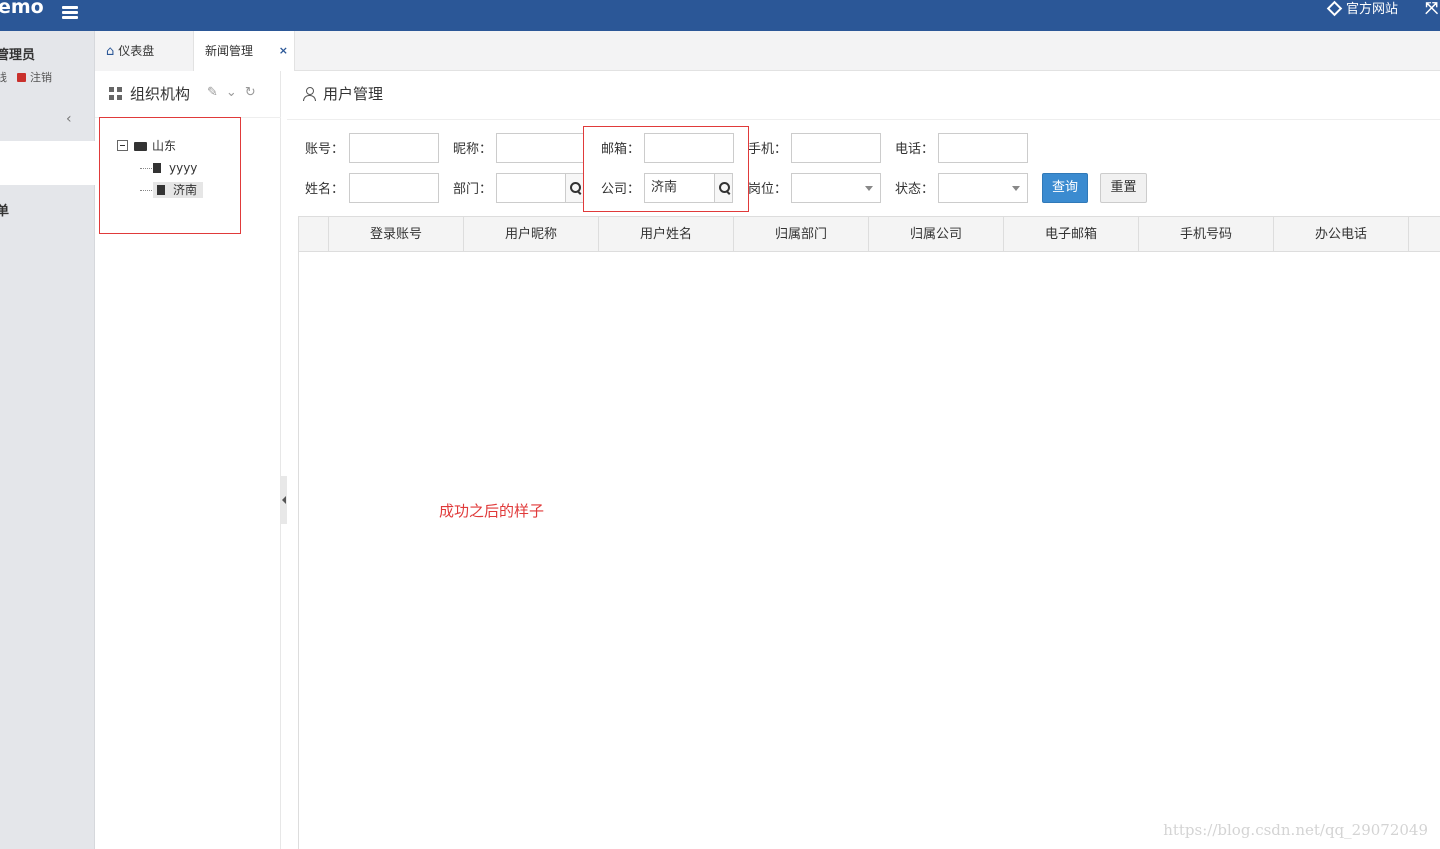 The height and width of the screenshot is (849, 1440). I want to click on tab-dashboard: ⌂ 仪表盘, so click(144, 51).